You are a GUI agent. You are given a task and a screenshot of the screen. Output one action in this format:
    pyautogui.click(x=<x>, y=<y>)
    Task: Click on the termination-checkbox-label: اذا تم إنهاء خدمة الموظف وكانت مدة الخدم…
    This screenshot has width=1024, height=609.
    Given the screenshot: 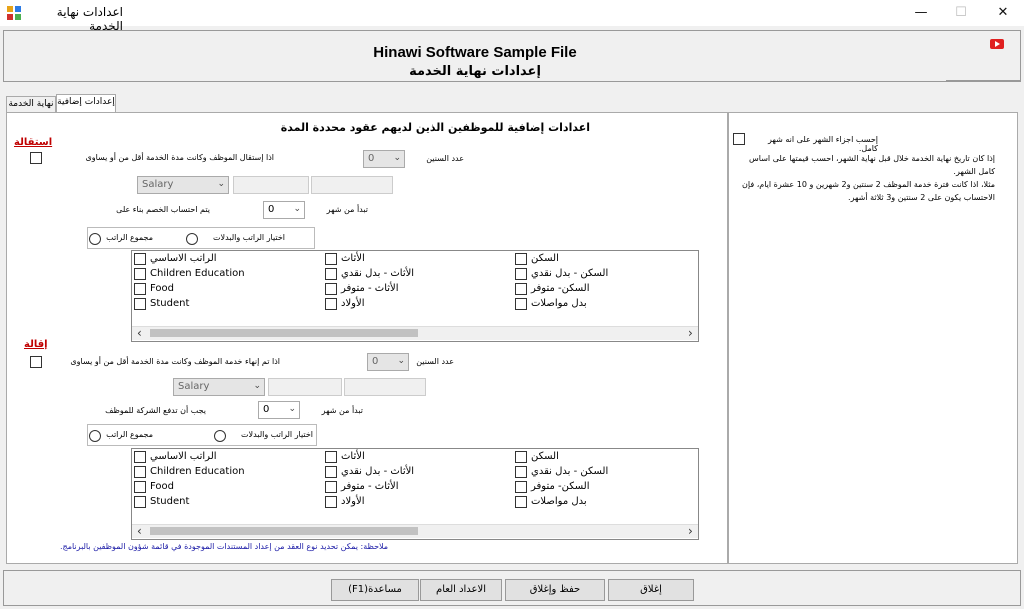 What is the action you would take?
    pyautogui.click(x=175, y=361)
    